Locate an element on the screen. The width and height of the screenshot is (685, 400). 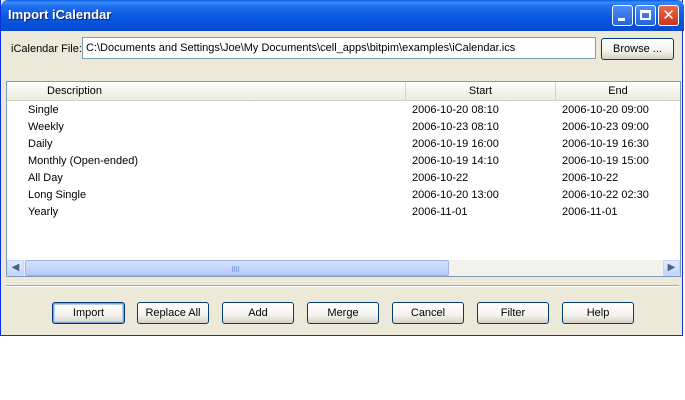
row-start: 2006-10-20 13:00 is located at coordinates (455, 195).